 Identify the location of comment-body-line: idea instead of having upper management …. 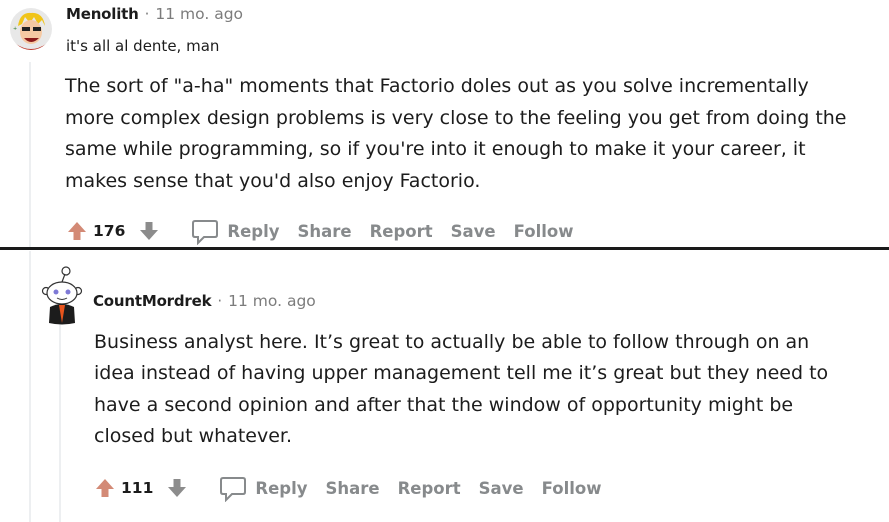
(461, 373).